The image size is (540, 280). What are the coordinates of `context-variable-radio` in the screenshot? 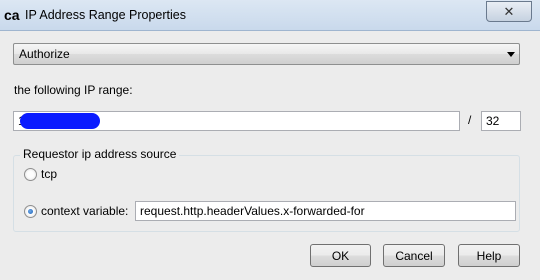 It's located at (30, 211).